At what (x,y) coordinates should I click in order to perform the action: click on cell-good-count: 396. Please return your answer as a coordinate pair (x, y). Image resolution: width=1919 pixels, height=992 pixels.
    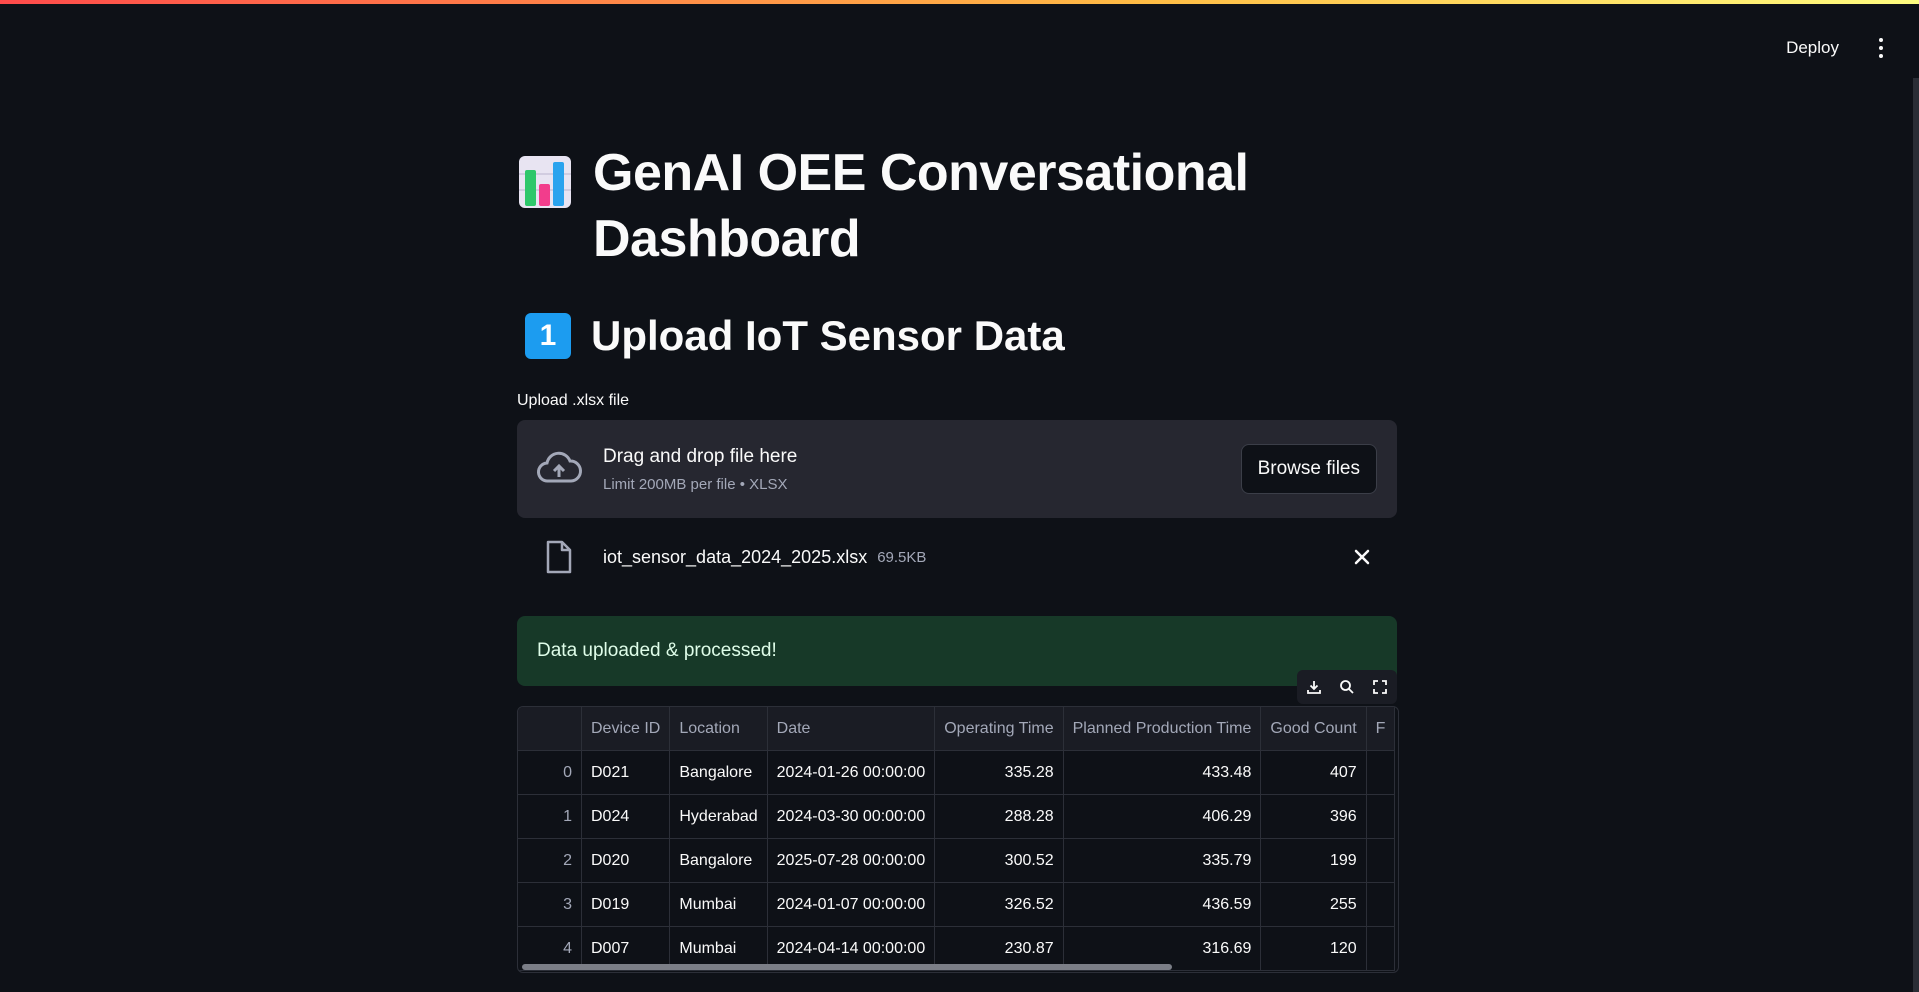
    Looking at the image, I should click on (1313, 816).